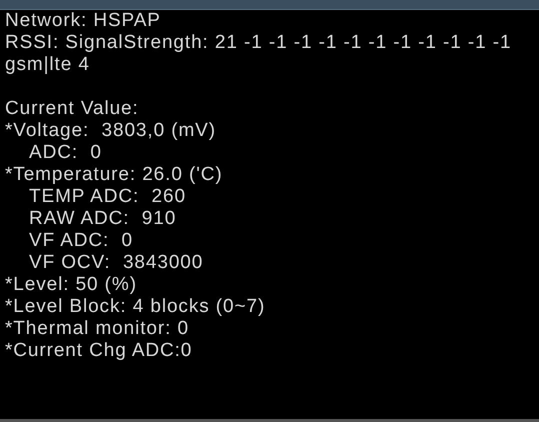  I want to click on info-line: RAW ADC: 910, so click(102, 219).